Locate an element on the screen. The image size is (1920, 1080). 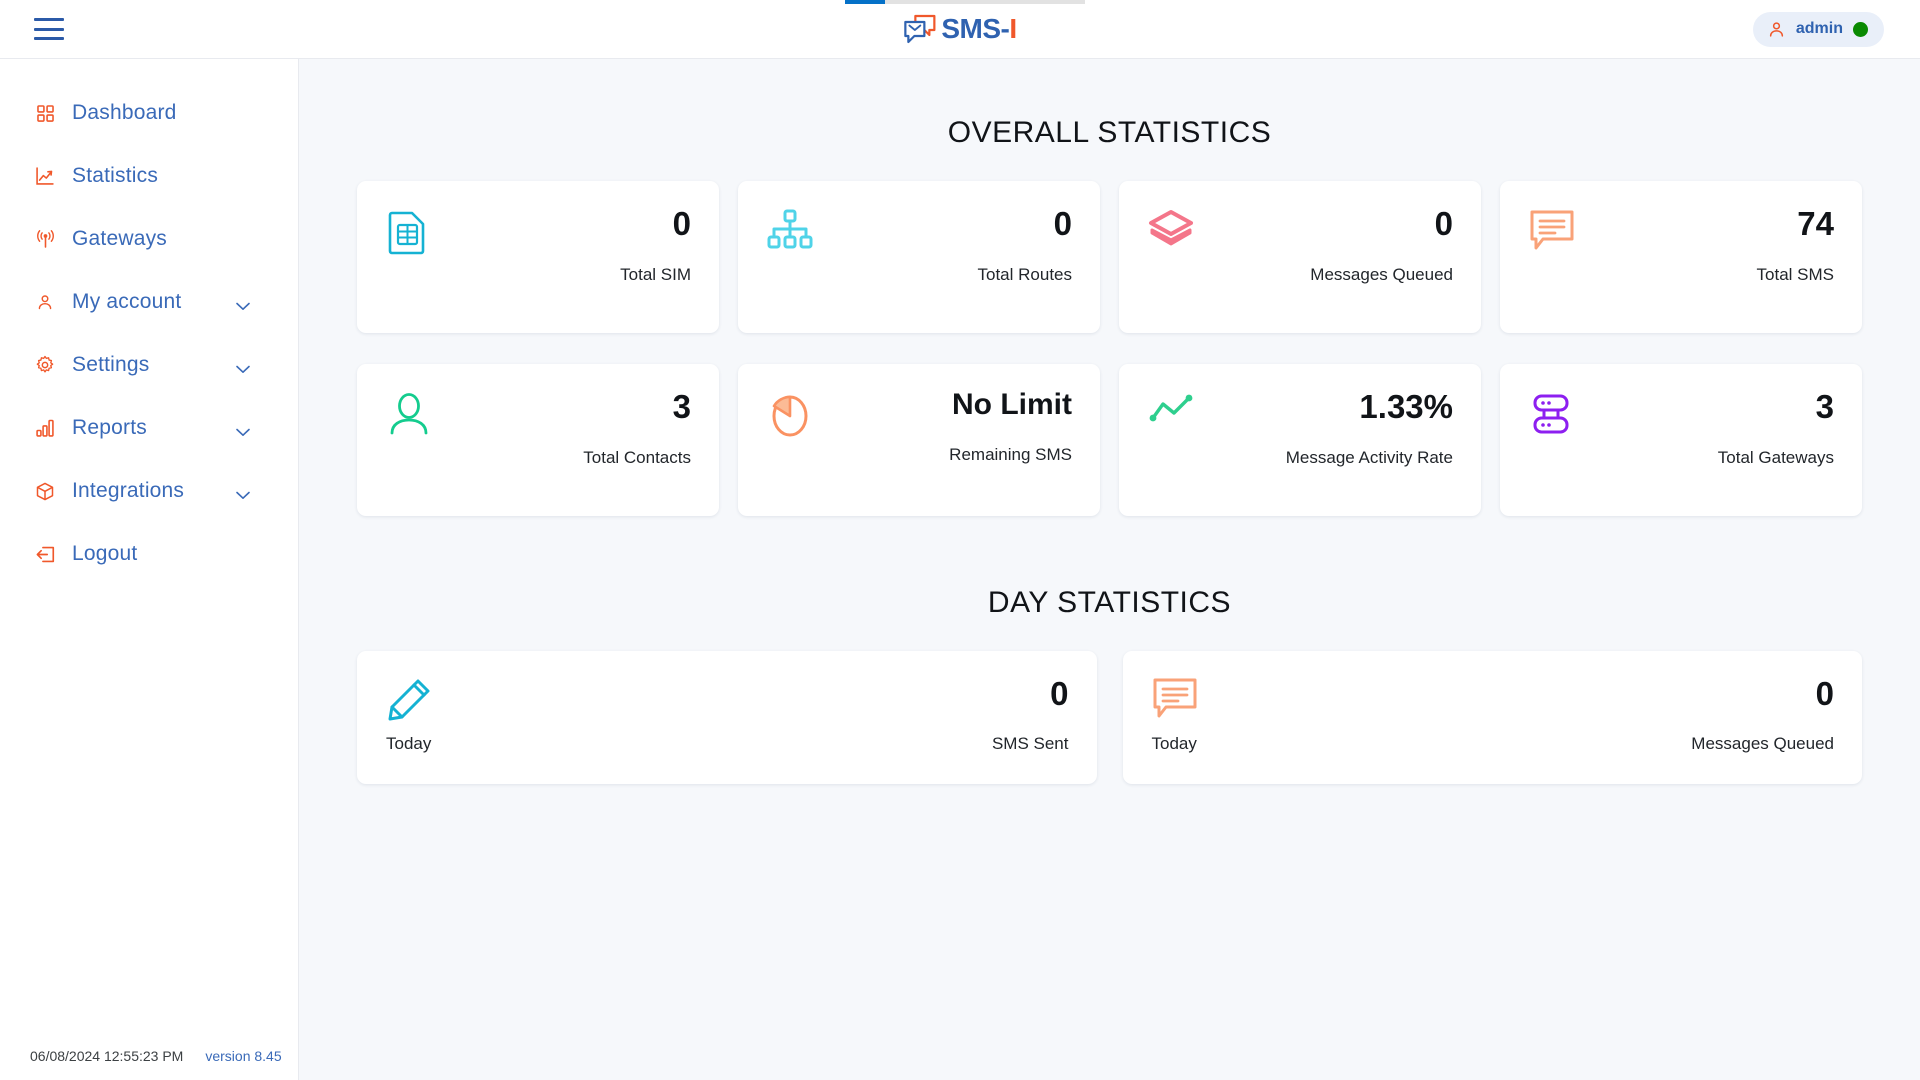
stat-card-content: 3 Total Gateways is located at coordinates (1776, 428).